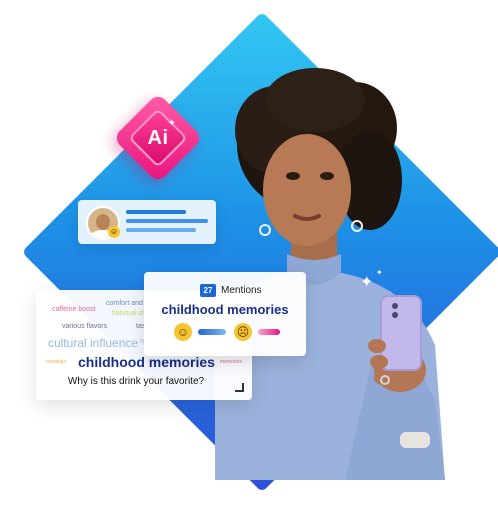  What do you see at coordinates (93, 343) in the screenshot?
I see `word-cloud-term: cultural influence` at bounding box center [93, 343].